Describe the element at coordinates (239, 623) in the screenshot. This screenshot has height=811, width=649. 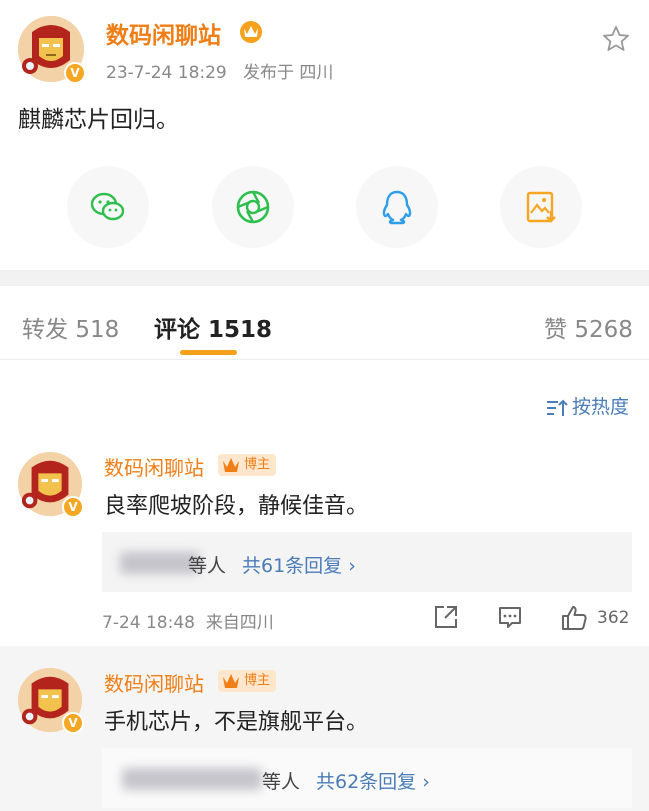
I see `comment-location: 来自四川` at that location.